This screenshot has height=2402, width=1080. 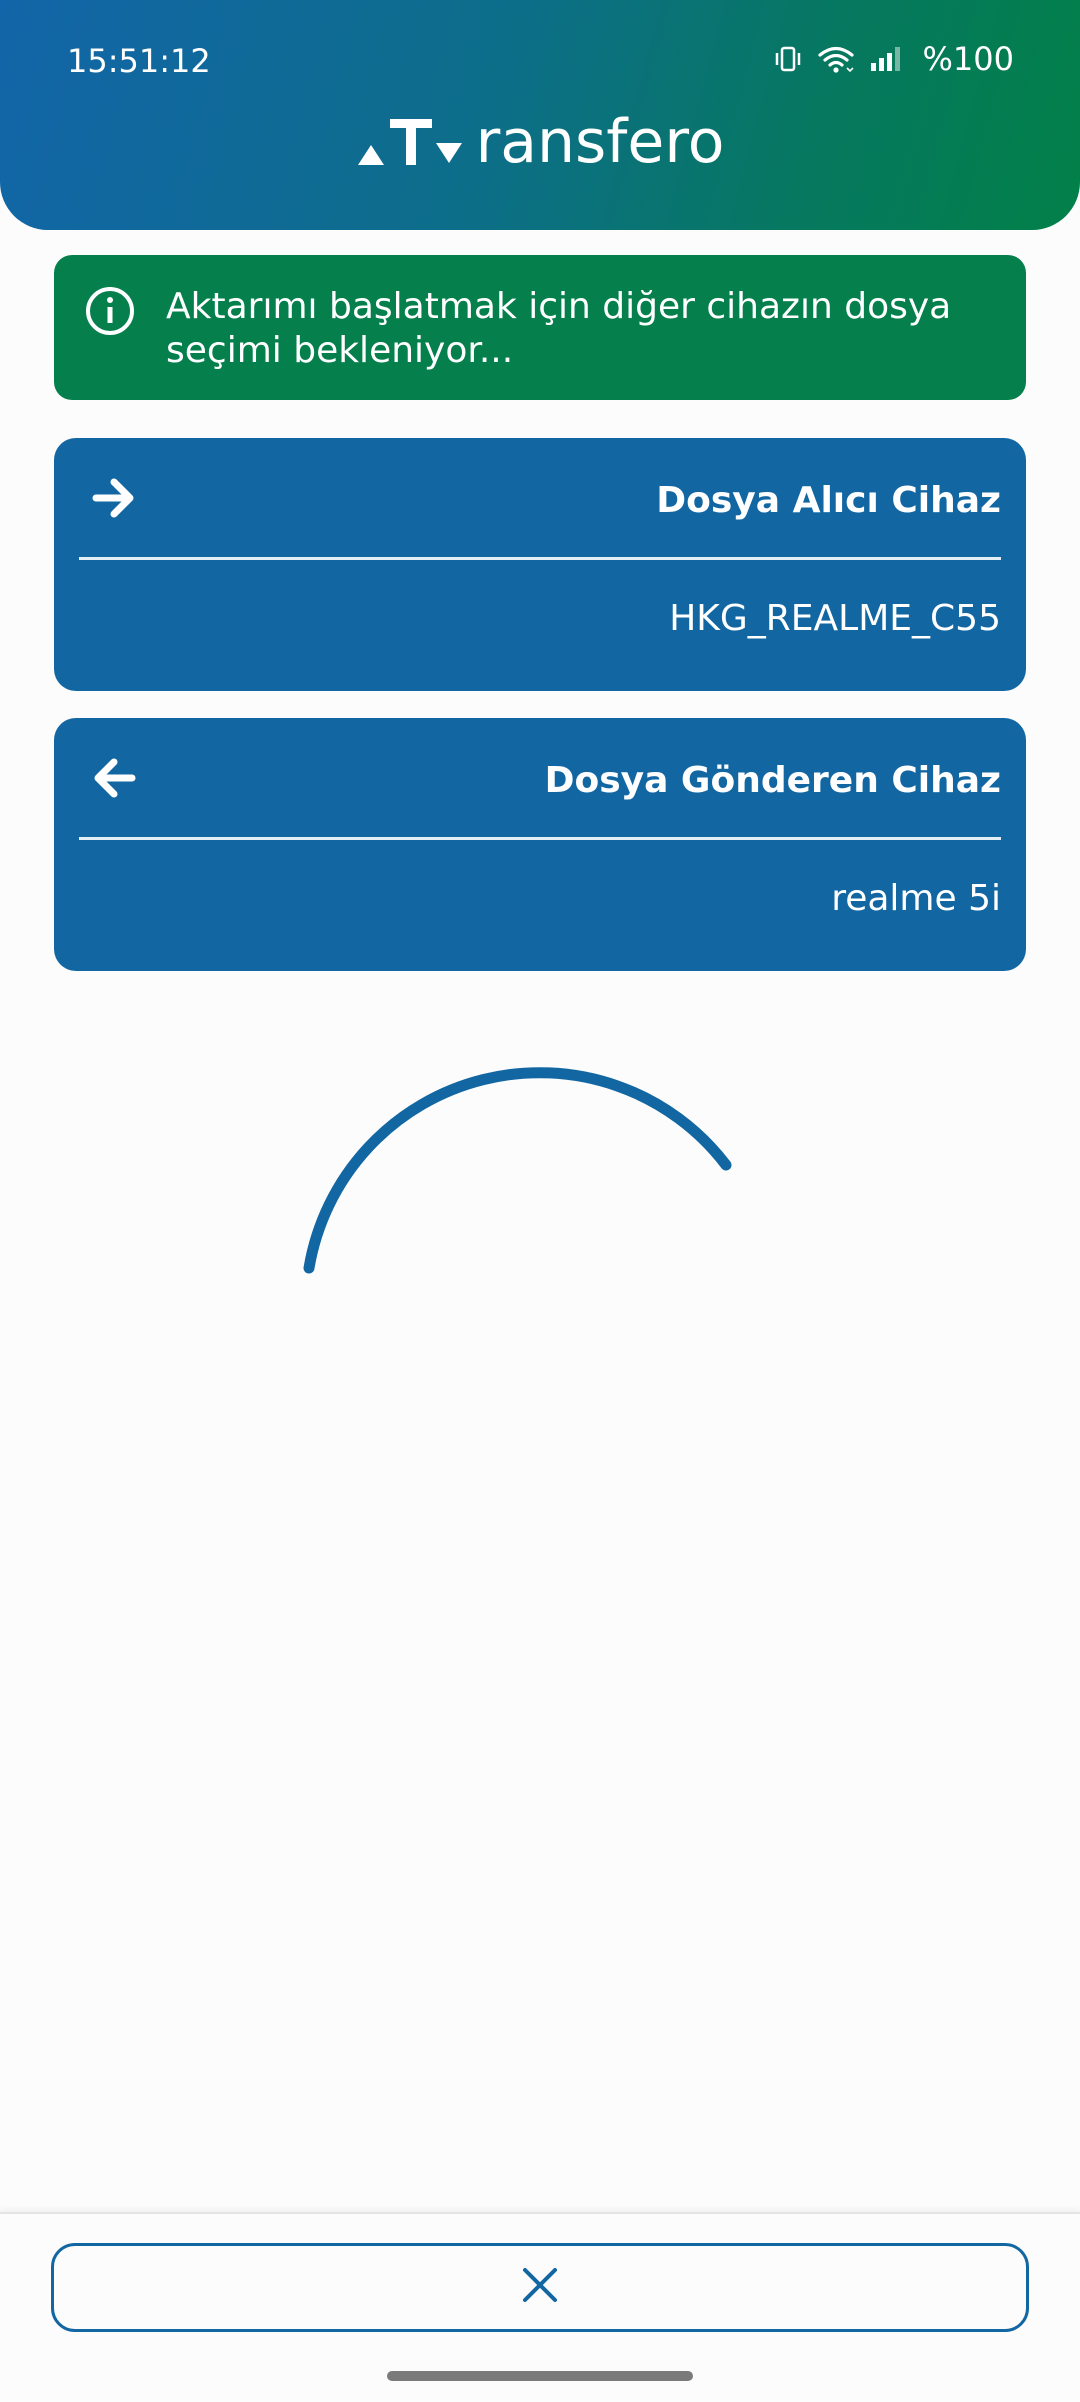 I want to click on receiver-card-title: Dosya Alıcı Cihaz, so click(x=828, y=500).